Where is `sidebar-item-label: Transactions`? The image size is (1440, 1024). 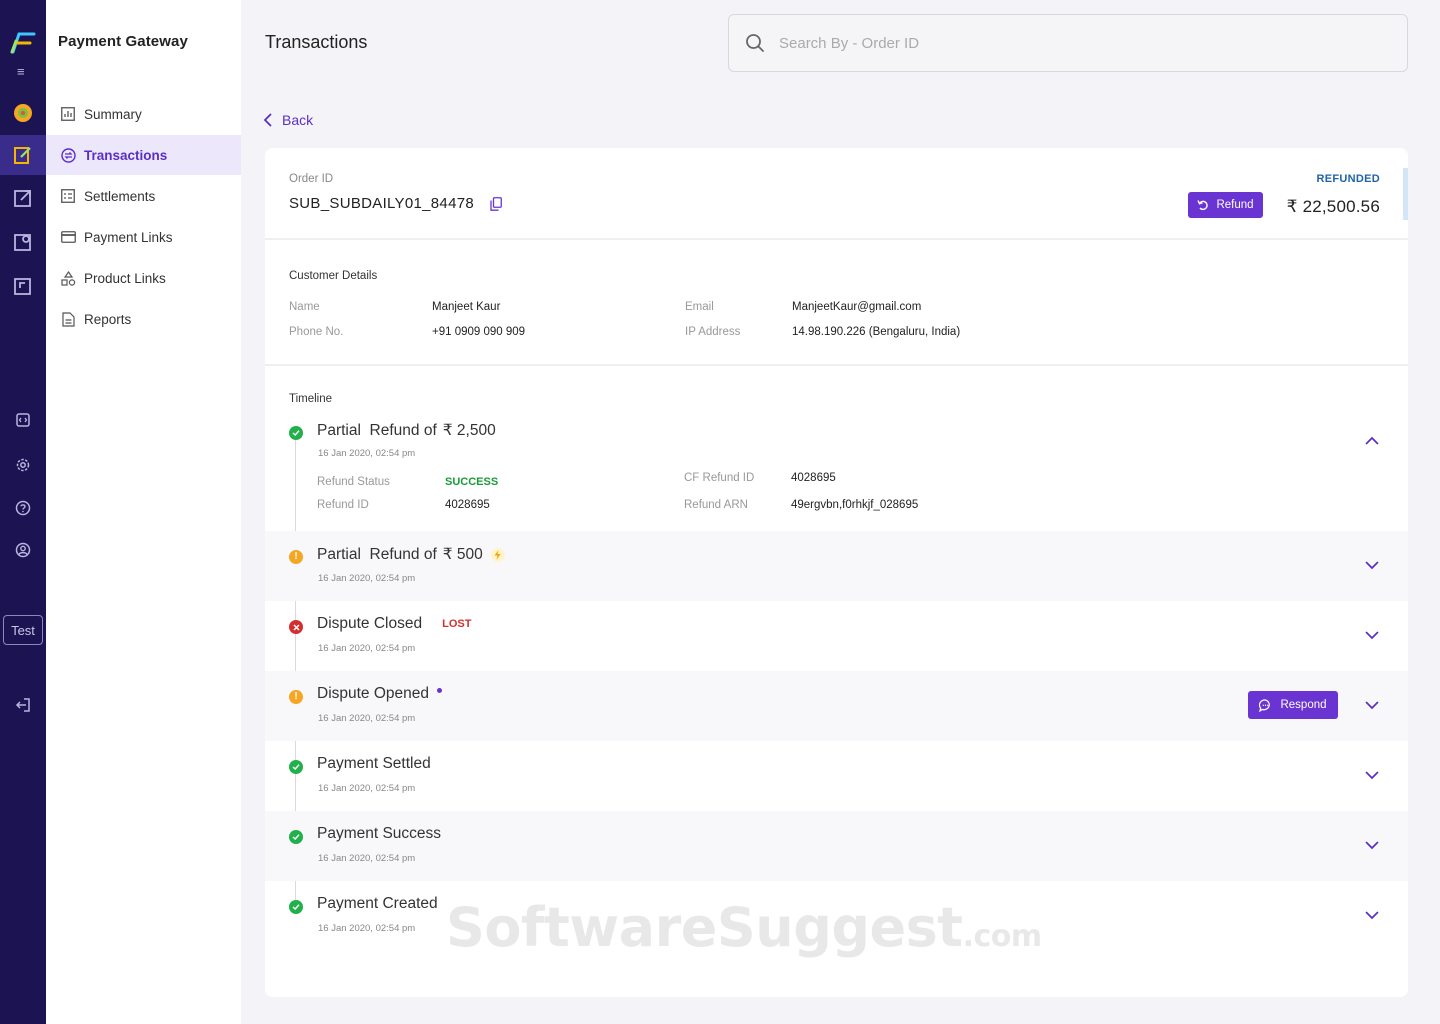 sidebar-item-label: Transactions is located at coordinates (126, 155).